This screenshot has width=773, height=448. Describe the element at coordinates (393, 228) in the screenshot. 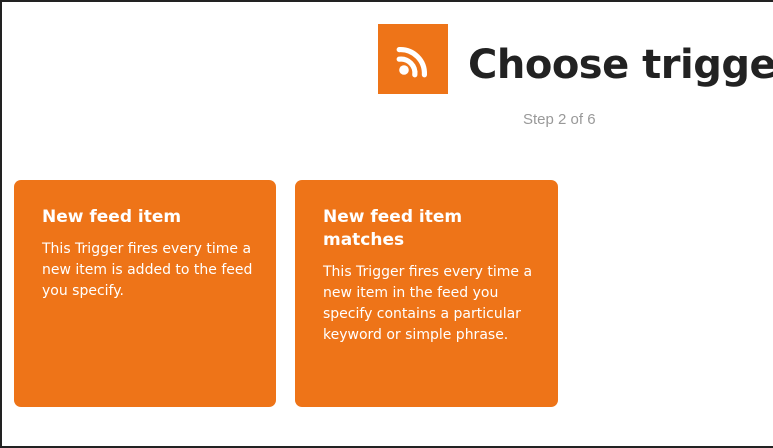

I see `trigger-card-title: New feed item matches` at that location.